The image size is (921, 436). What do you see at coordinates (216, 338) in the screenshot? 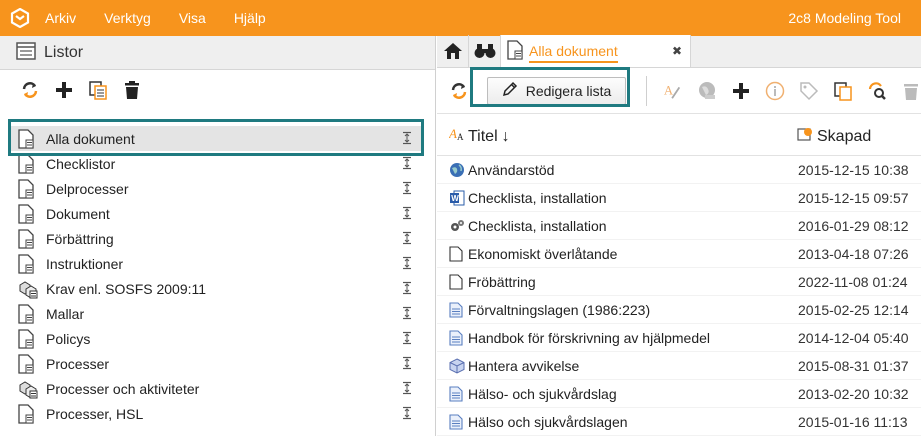
I see `list-item: Policys` at bounding box center [216, 338].